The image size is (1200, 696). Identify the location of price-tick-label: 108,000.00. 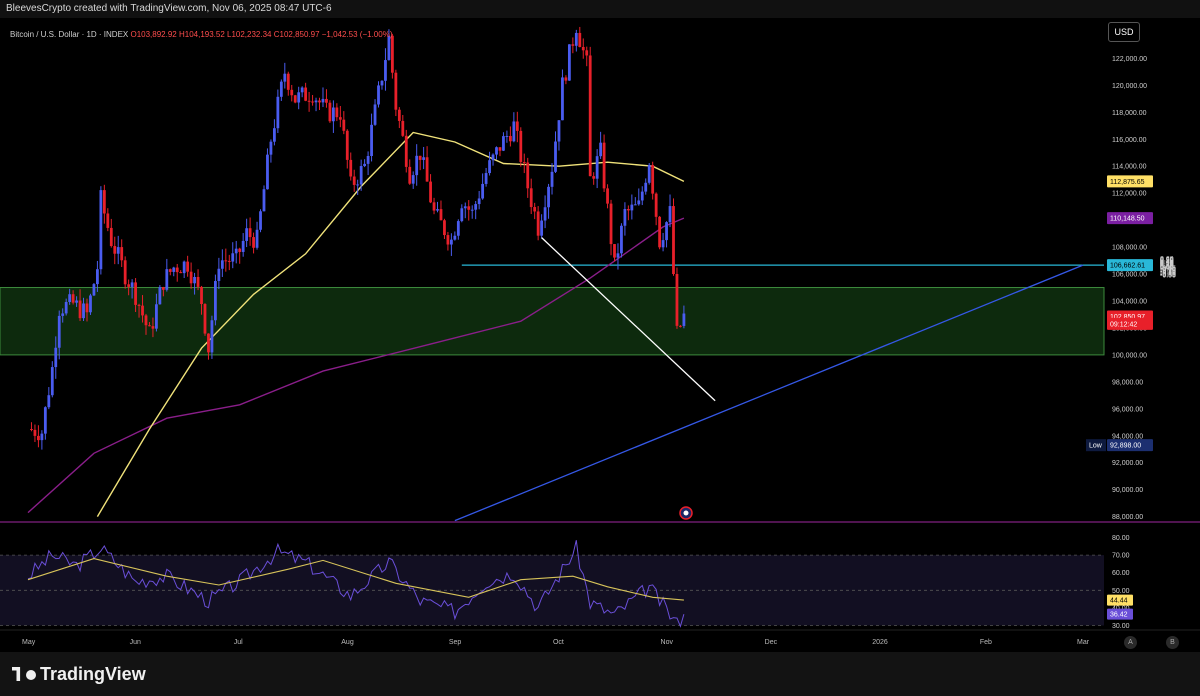
(1129, 248).